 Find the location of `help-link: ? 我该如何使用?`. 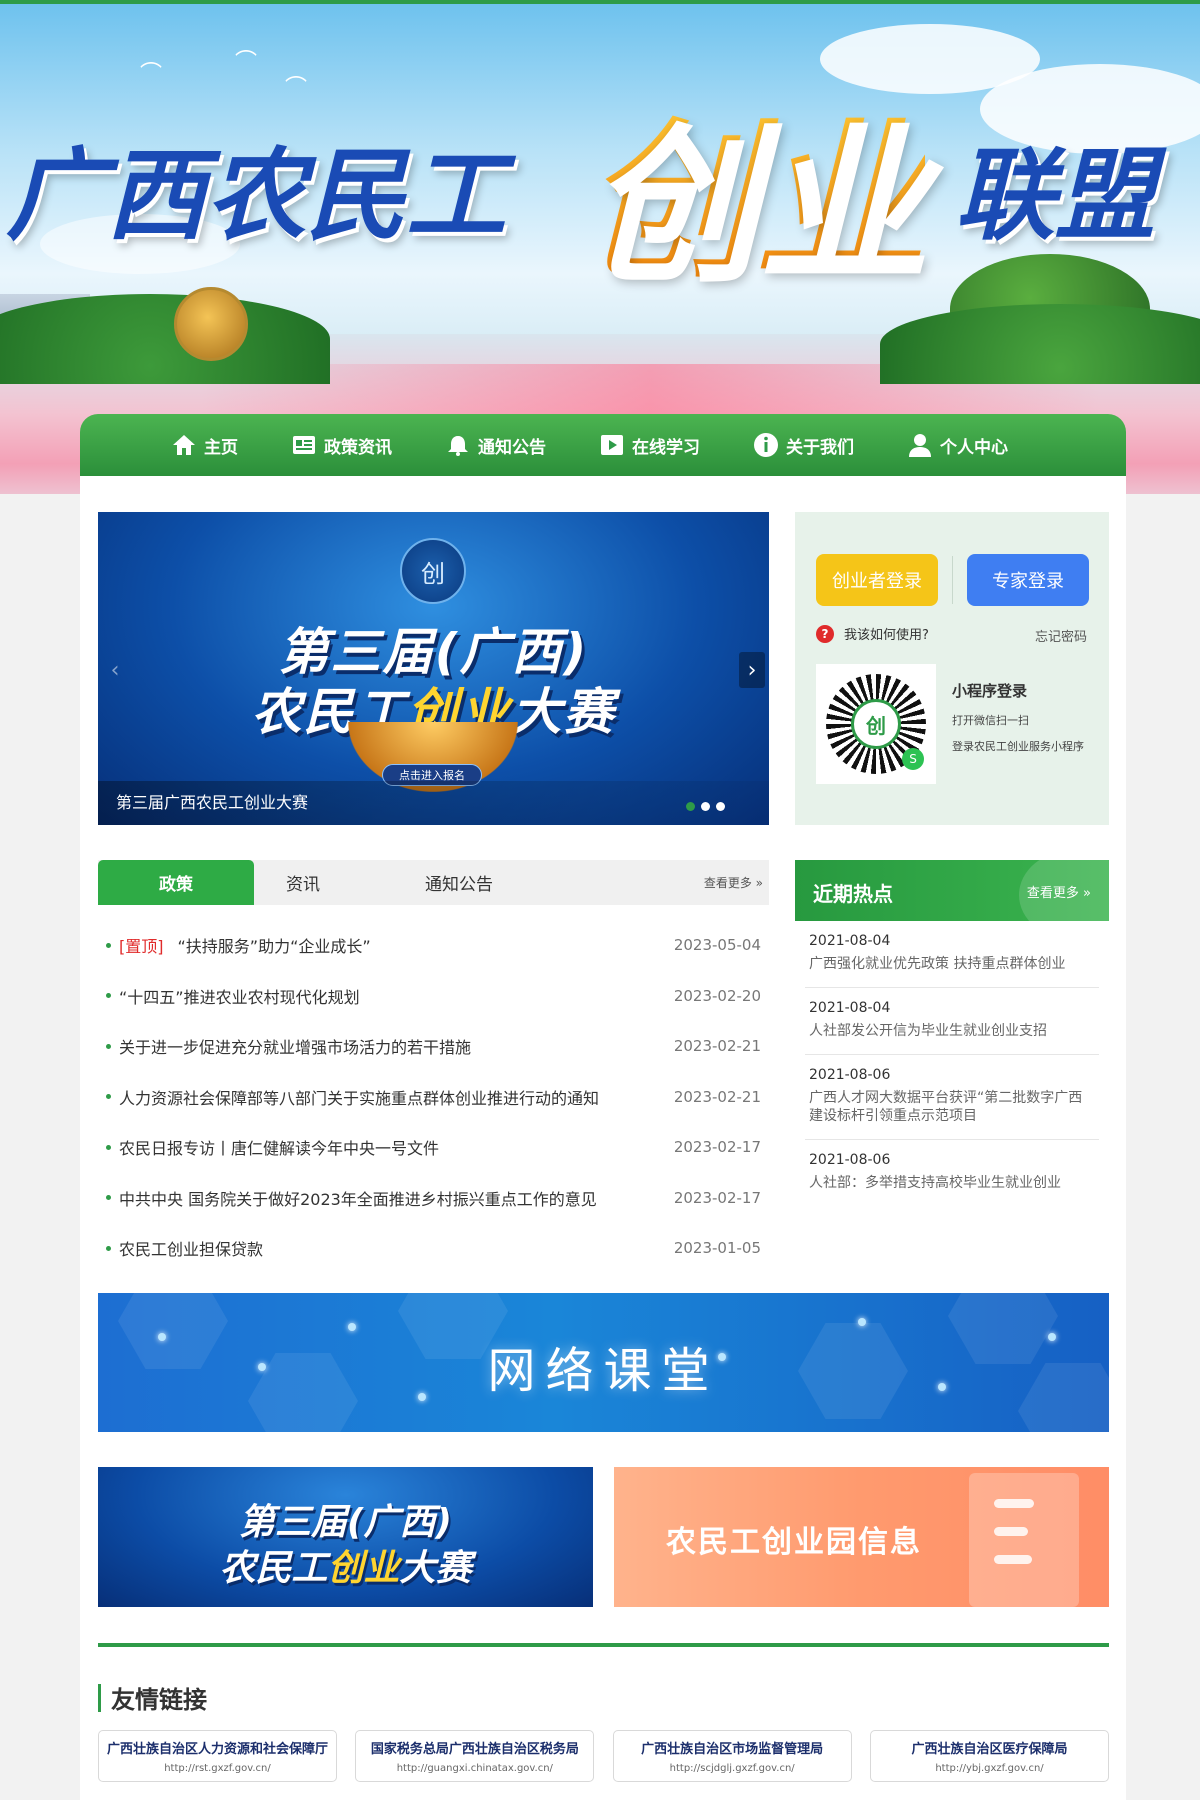

help-link: ? 我该如何使用? is located at coordinates (872, 633).